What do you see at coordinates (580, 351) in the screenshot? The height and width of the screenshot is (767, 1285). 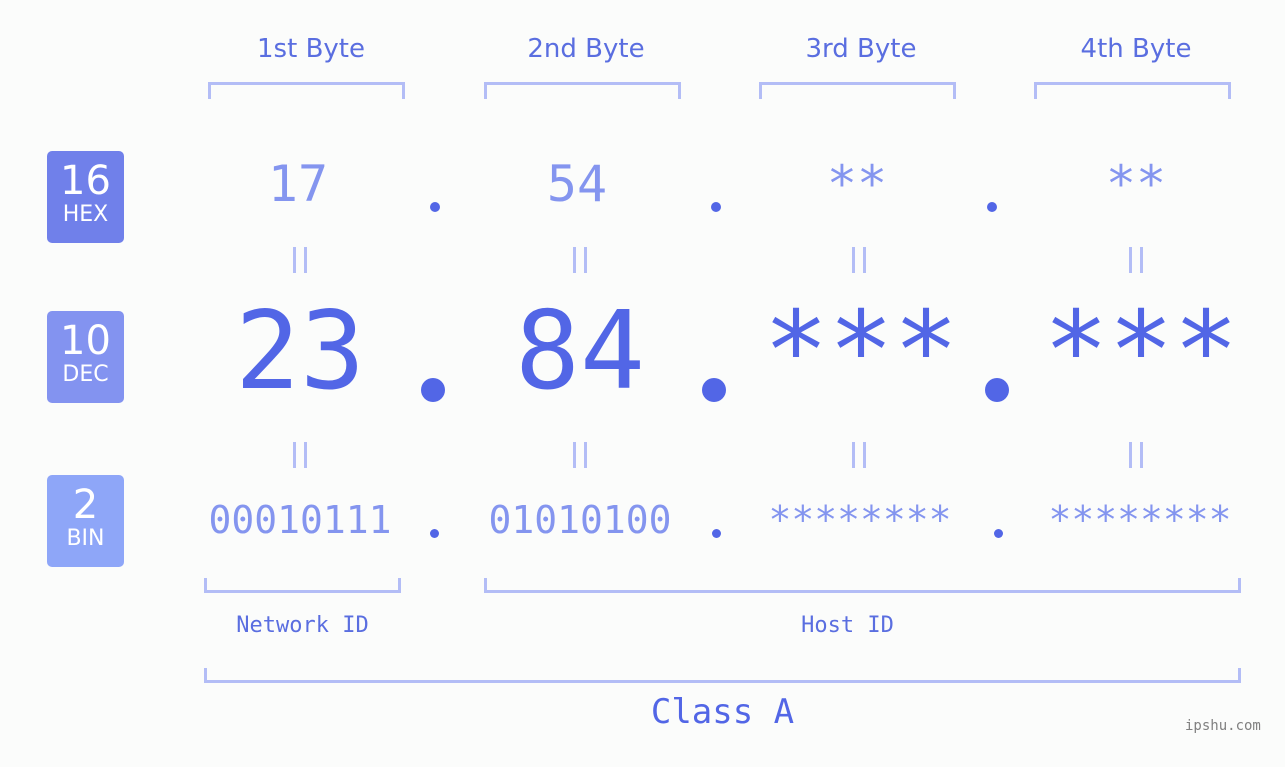 I see `dec-byte-2: 84` at bounding box center [580, 351].